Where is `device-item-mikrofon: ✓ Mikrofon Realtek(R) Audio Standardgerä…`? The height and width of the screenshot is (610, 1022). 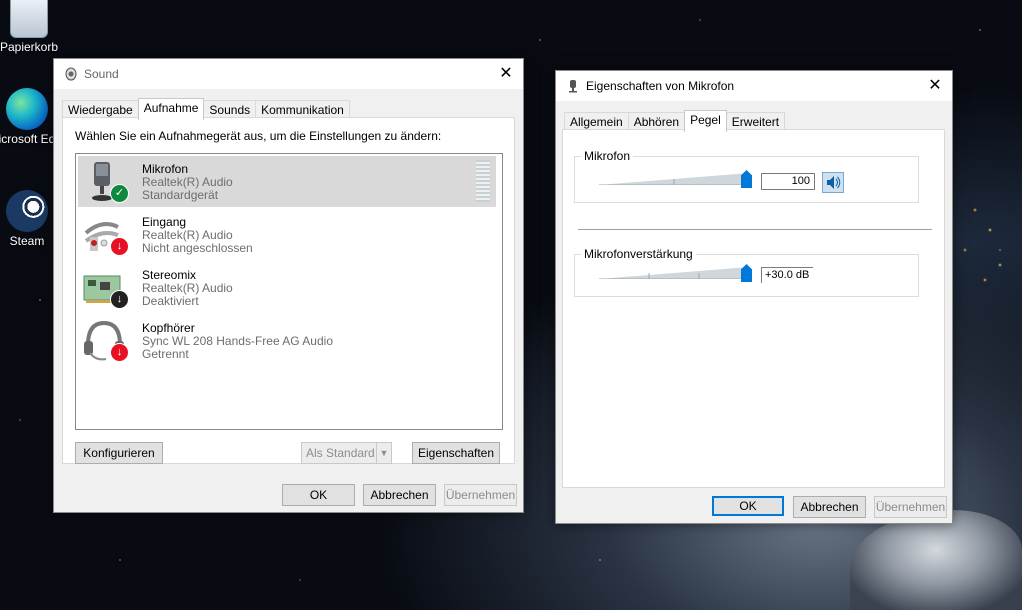
device-item-mikrofon: ✓ Mikrofon Realtek(R) Audio Standardgerä… is located at coordinates (287, 181).